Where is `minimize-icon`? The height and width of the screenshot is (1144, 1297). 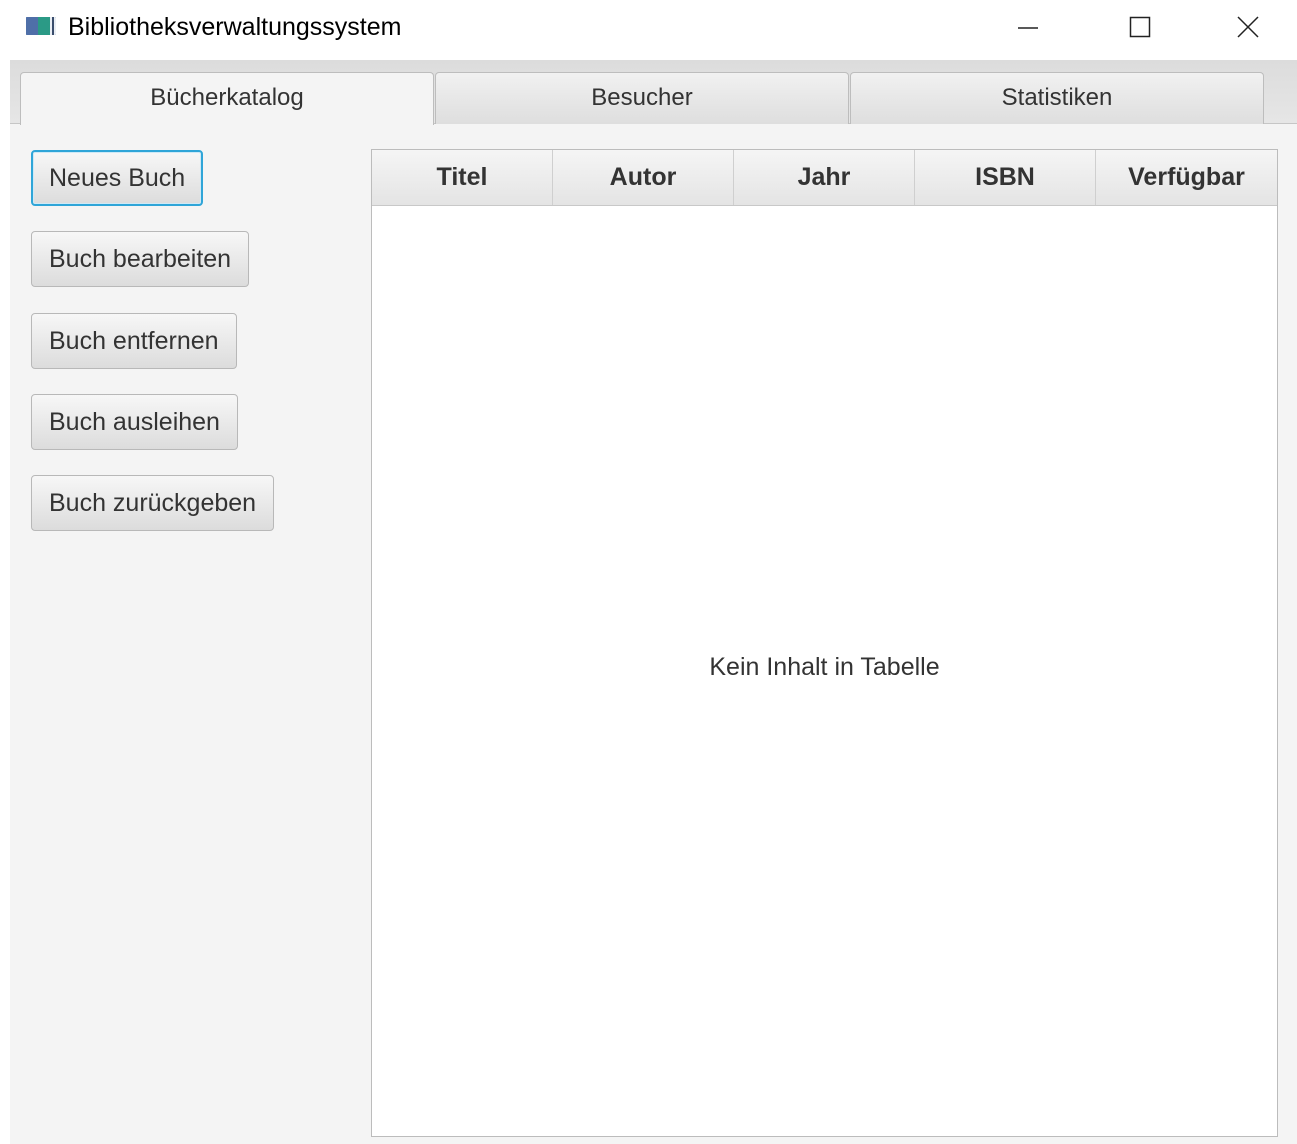
minimize-icon is located at coordinates (1028, 28).